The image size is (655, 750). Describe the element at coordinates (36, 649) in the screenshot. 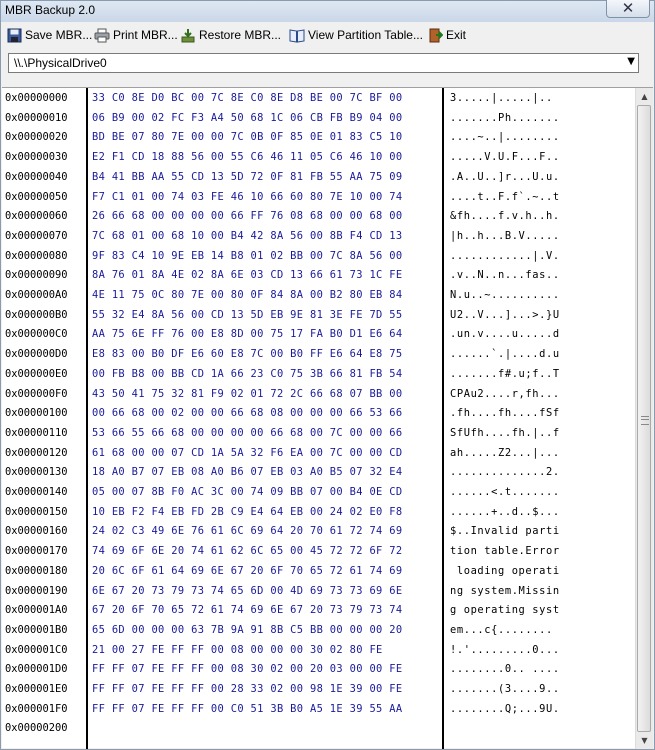

I see `row-offset: 0x000001C0` at that location.